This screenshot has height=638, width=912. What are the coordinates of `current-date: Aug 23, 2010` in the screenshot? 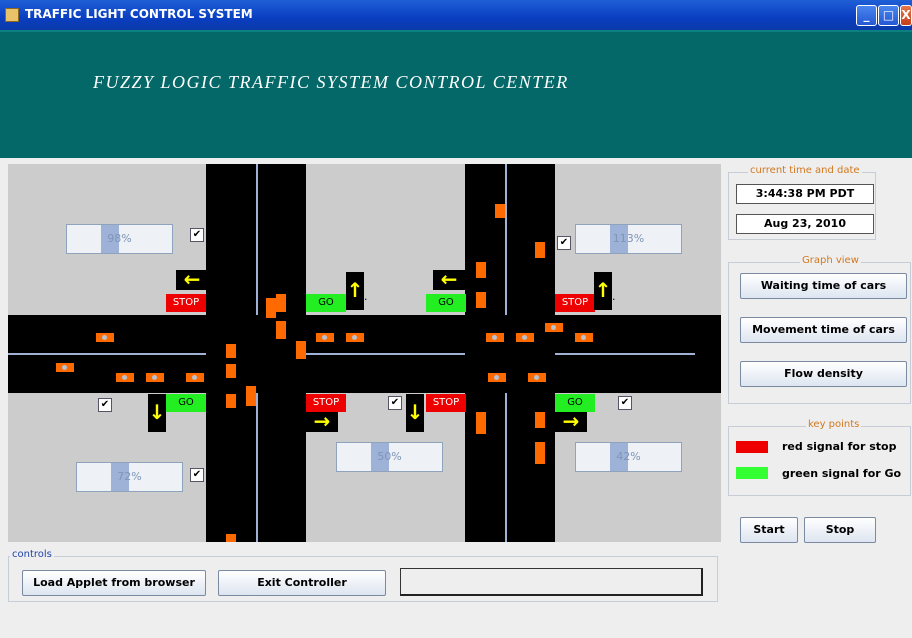 It's located at (805, 224).